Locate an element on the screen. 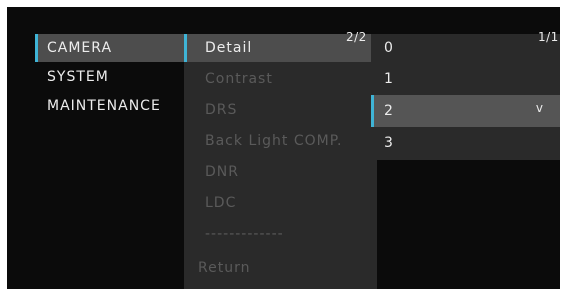 This screenshot has width=565, height=296. chevron-down-icon: v is located at coordinates (539, 108).